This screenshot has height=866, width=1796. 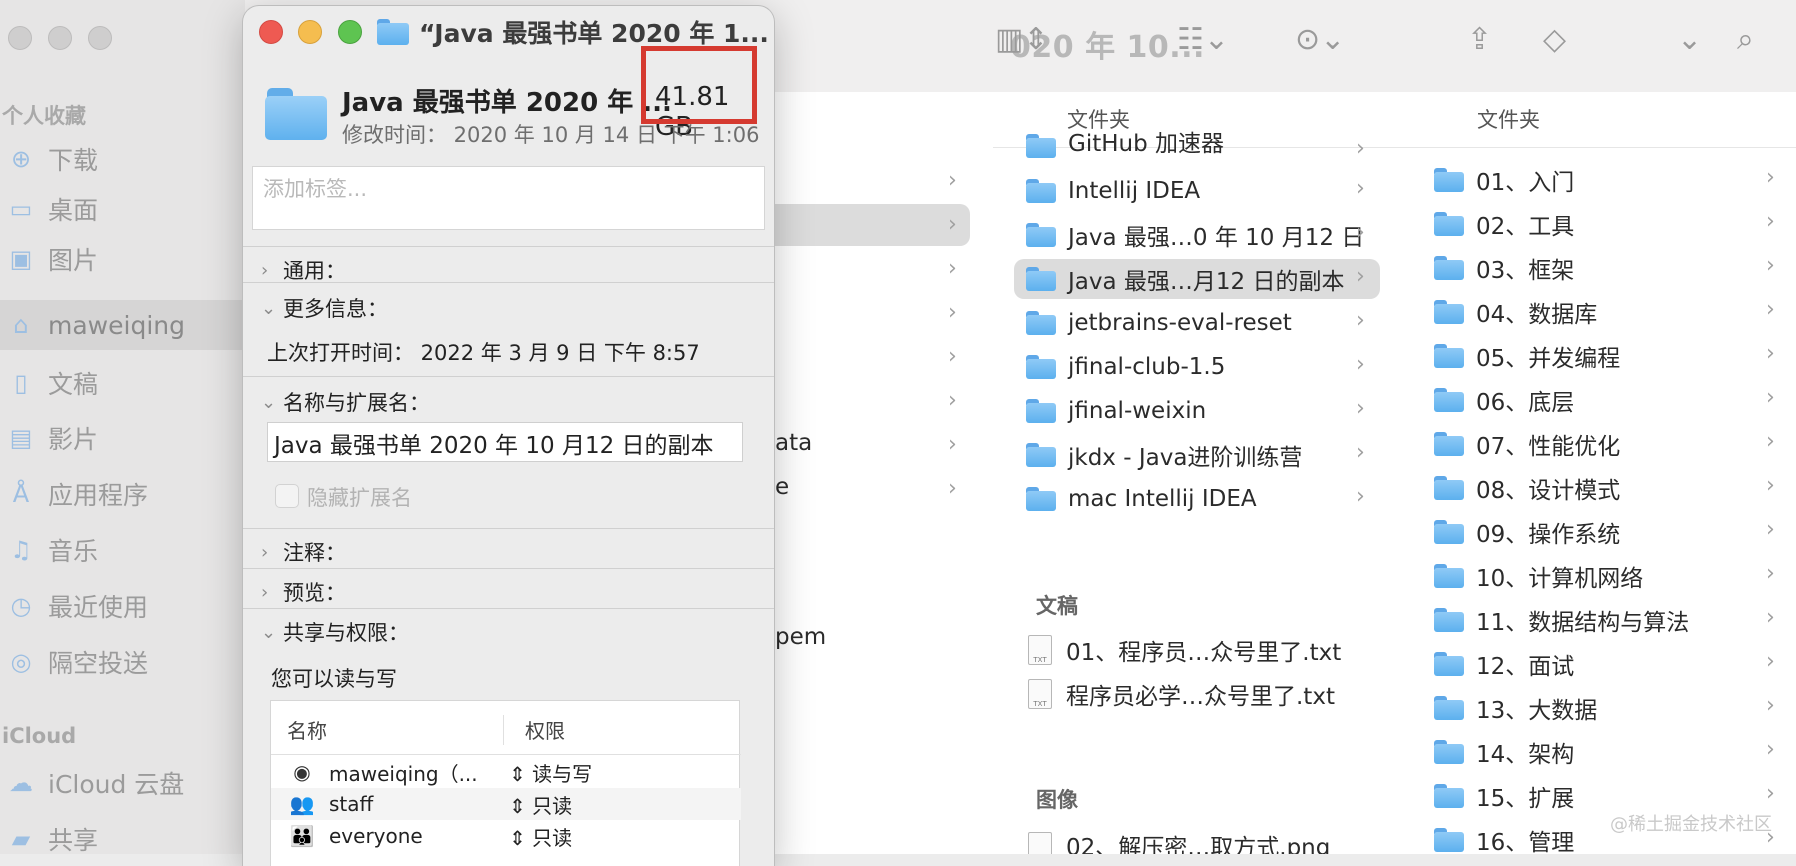 What do you see at coordinates (1116, 411) in the screenshot?
I see `list-item: jfinal-weixin` at bounding box center [1116, 411].